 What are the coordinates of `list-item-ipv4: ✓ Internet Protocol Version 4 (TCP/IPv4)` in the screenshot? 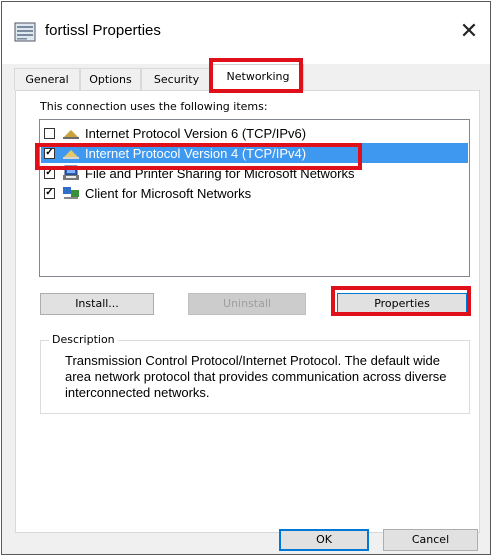 It's located at (254, 153).